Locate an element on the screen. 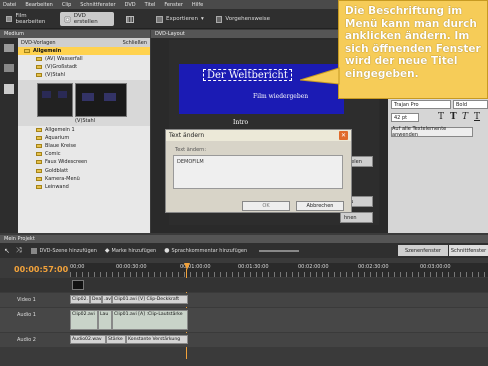 The height and width of the screenshot is (366, 488). menu-window: Fenster is located at coordinates (173, 5).